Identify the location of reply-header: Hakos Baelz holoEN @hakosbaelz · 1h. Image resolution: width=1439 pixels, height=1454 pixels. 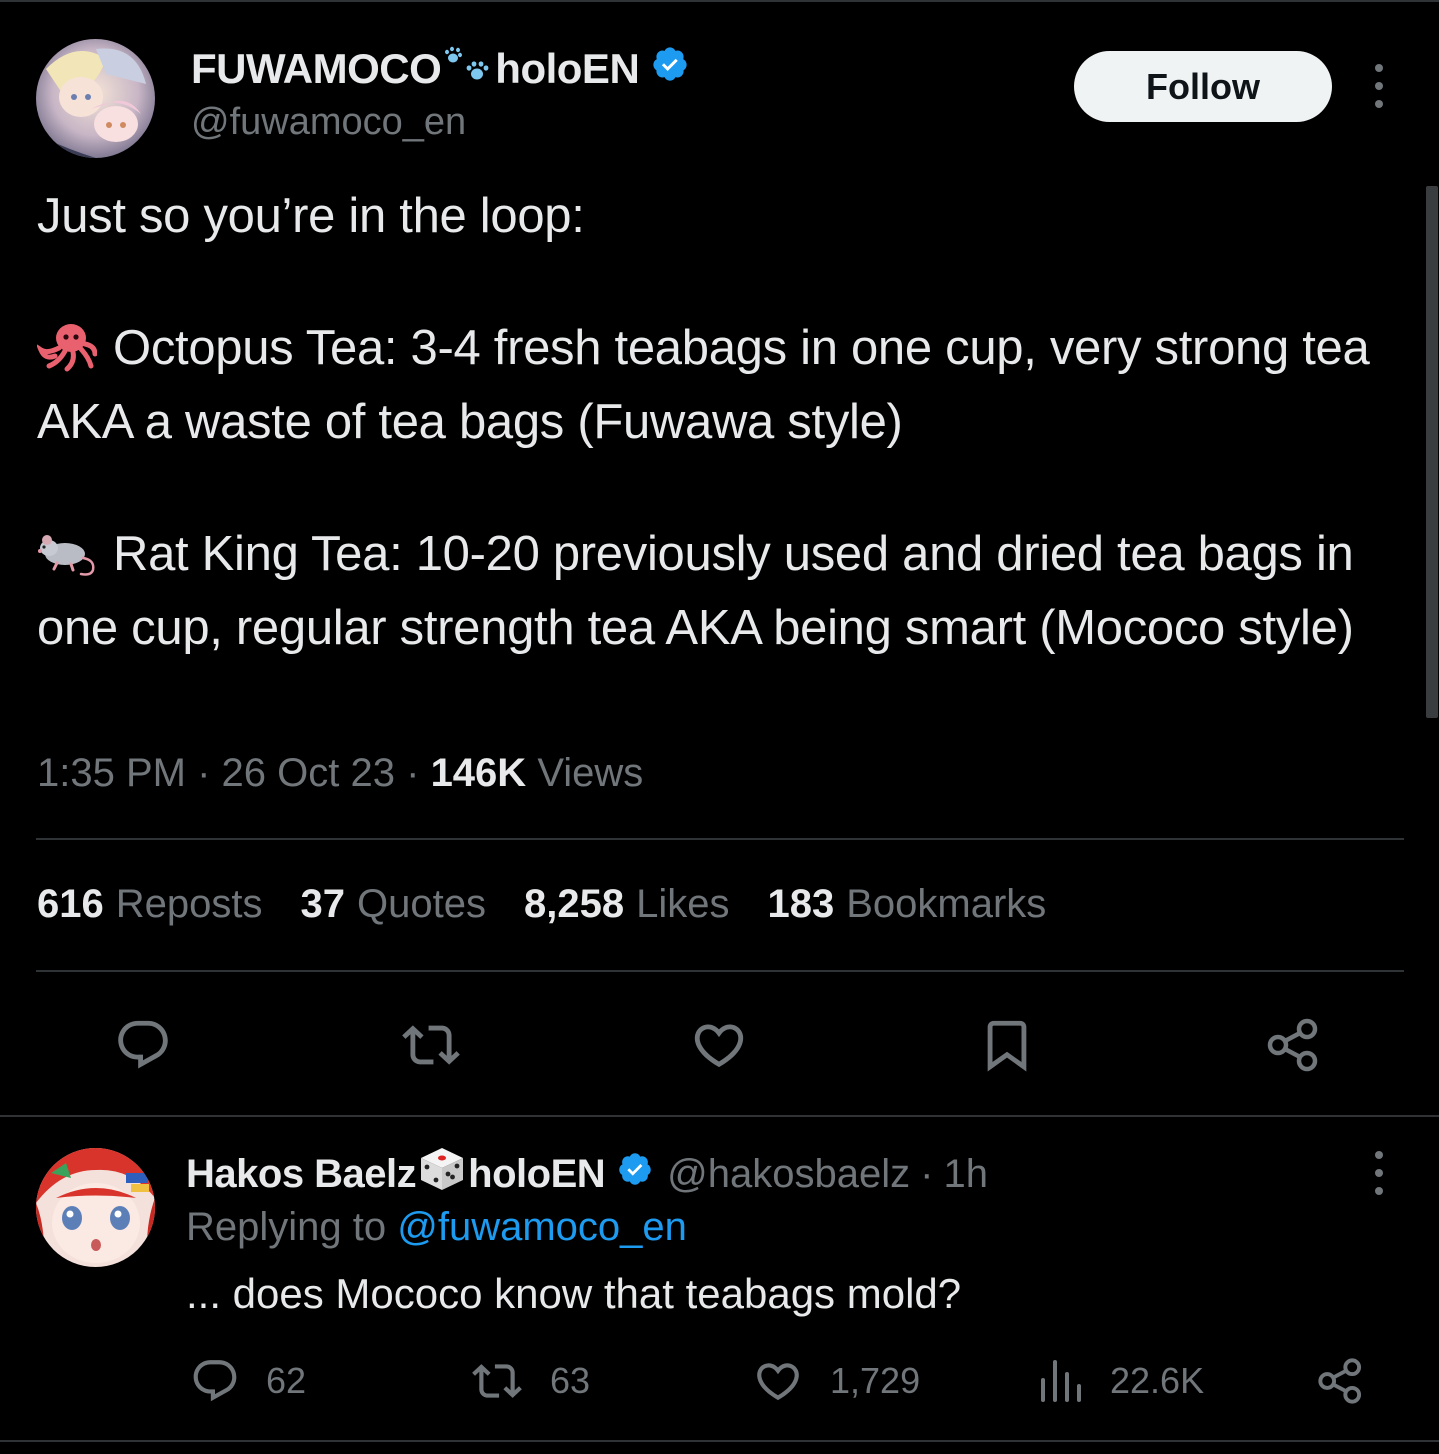
(587, 1174).